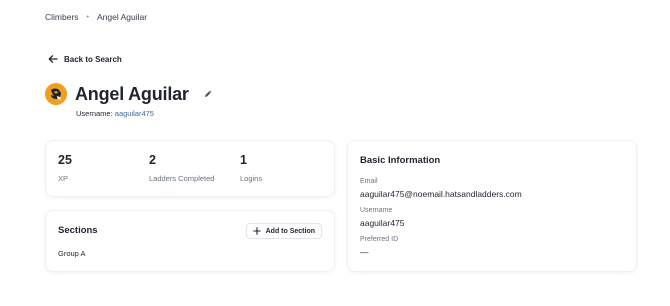 This screenshot has width=670, height=306. What do you see at coordinates (56, 94) in the screenshot?
I see `avatar` at bounding box center [56, 94].